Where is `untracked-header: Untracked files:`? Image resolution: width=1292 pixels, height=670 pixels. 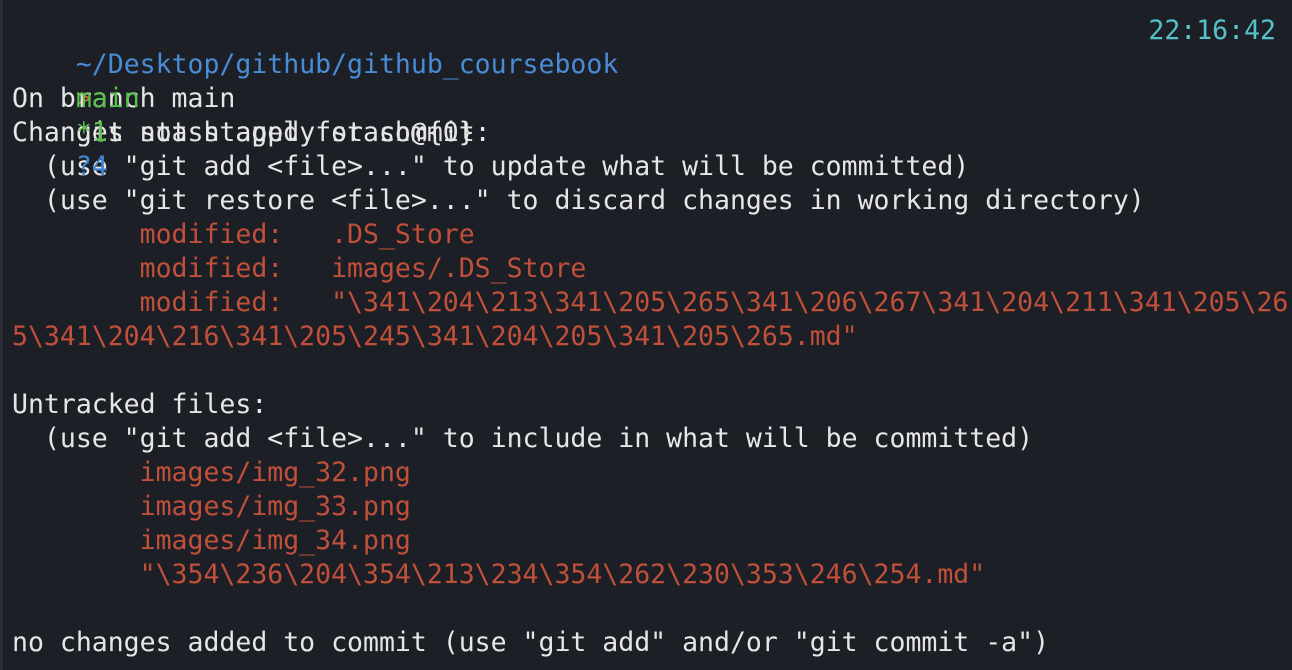
untracked-header: Untracked files: is located at coordinates (140, 404).